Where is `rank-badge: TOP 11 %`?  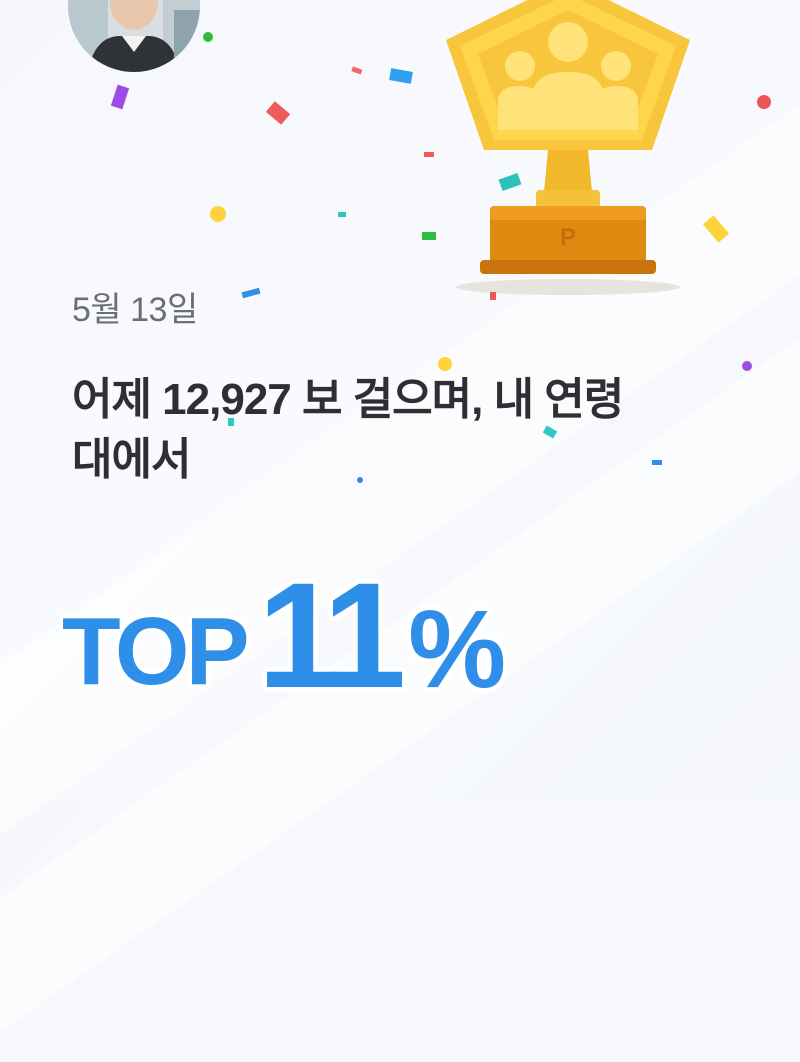
rank-badge: TOP 11 % is located at coordinates (284, 635).